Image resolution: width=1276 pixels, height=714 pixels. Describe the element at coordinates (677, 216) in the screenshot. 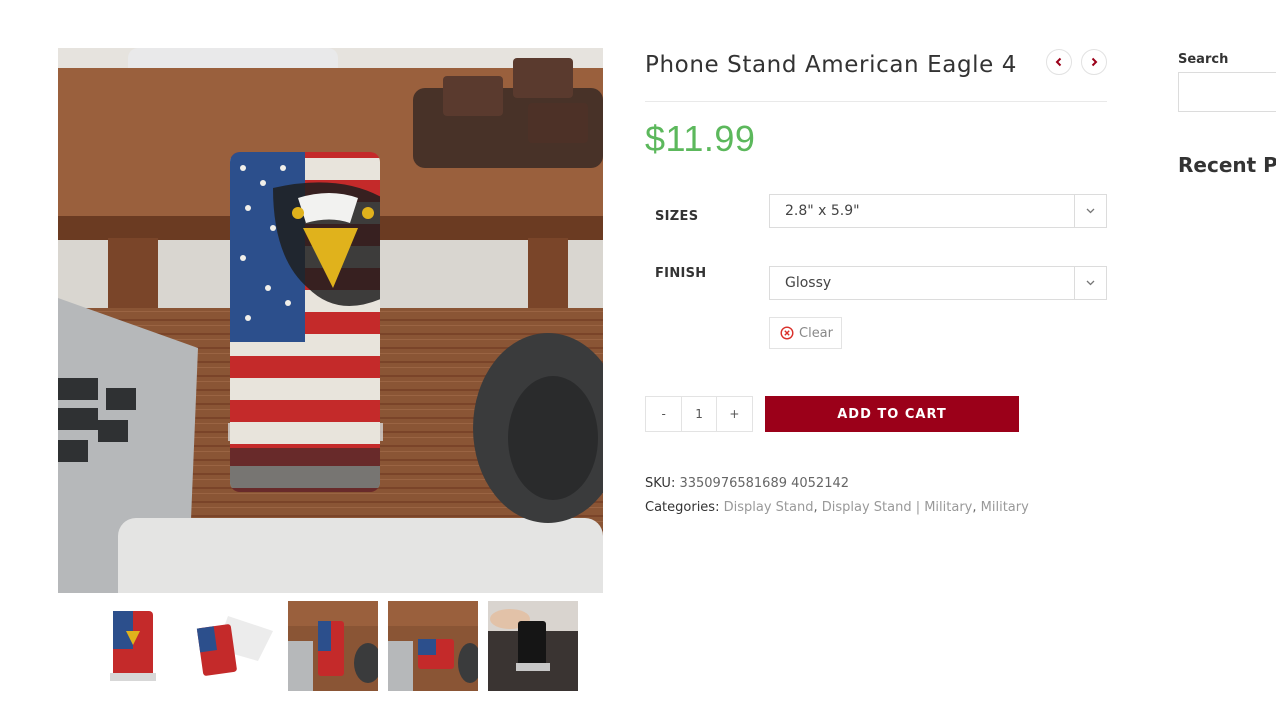

I see `sizes-label: SIZES` at that location.